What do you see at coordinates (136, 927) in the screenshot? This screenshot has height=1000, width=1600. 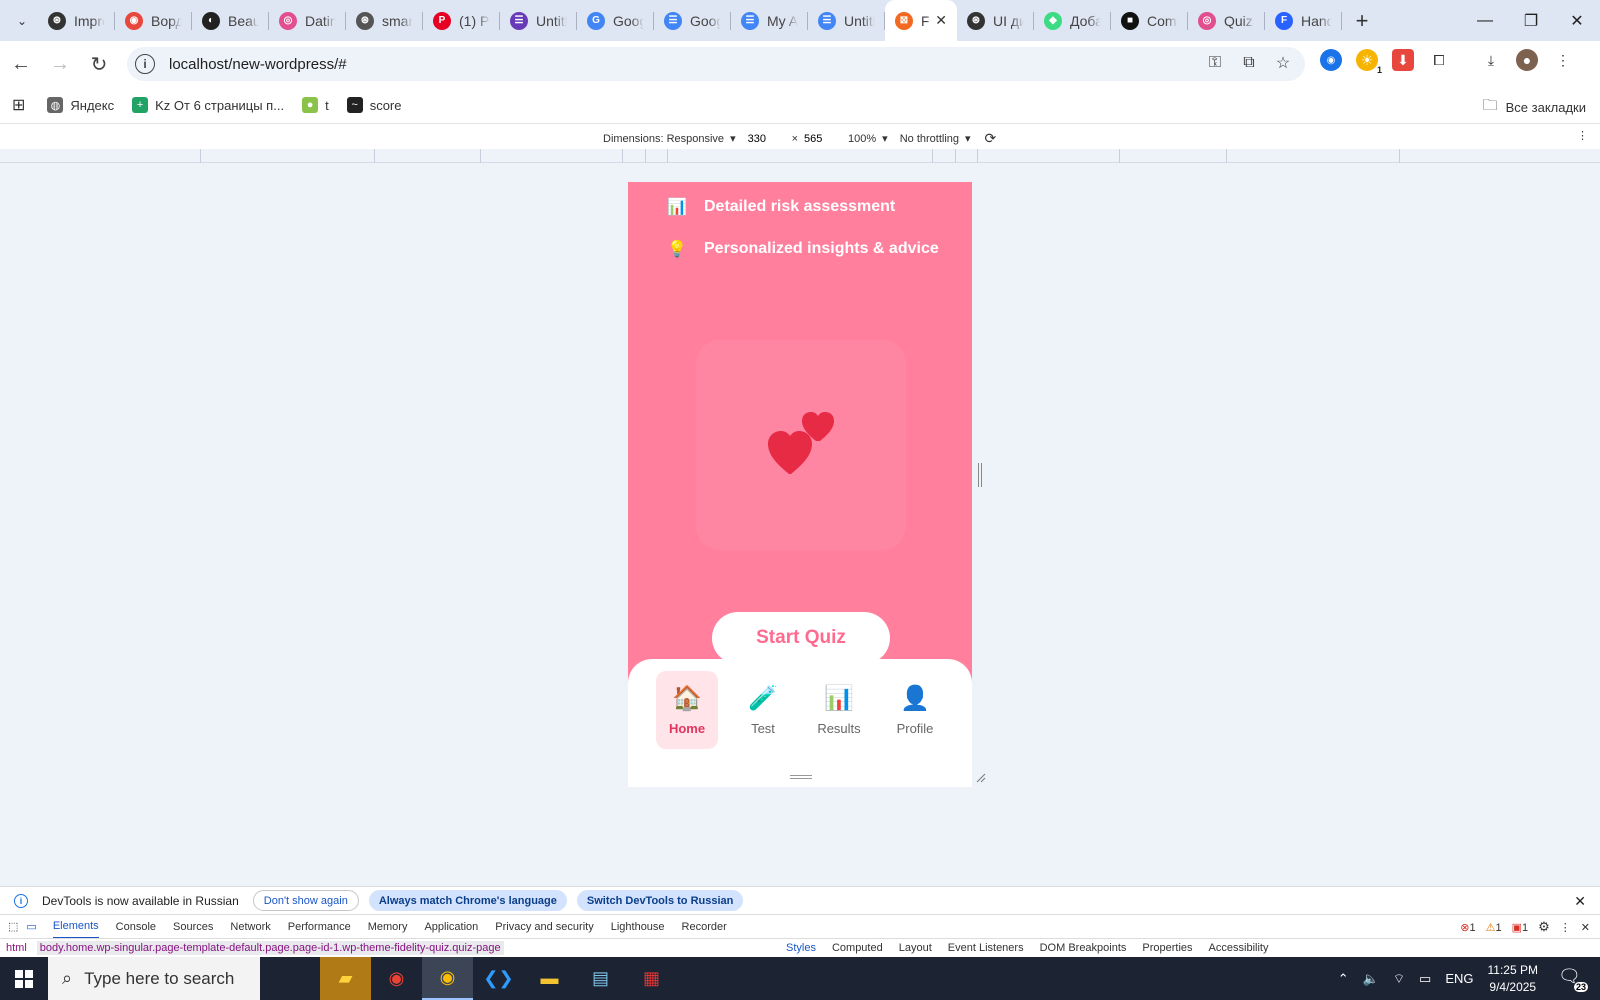 I see `devtools-tab: Console` at bounding box center [136, 927].